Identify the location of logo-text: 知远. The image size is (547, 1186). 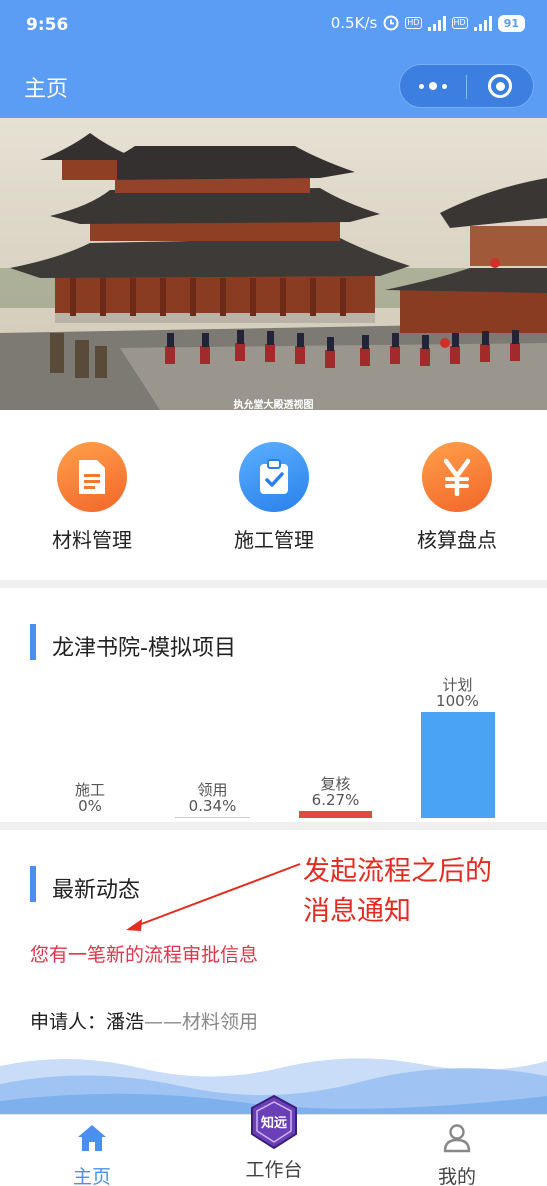
(274, 1123).